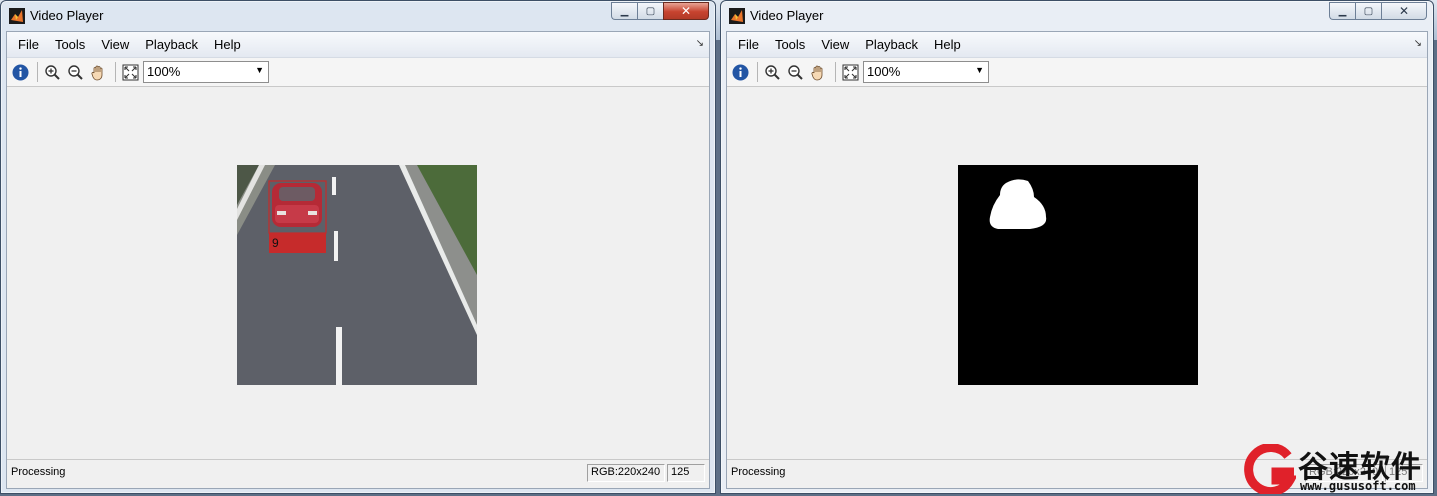  What do you see at coordinates (686, 473) in the screenshot?
I see `frame-number: 125` at bounding box center [686, 473].